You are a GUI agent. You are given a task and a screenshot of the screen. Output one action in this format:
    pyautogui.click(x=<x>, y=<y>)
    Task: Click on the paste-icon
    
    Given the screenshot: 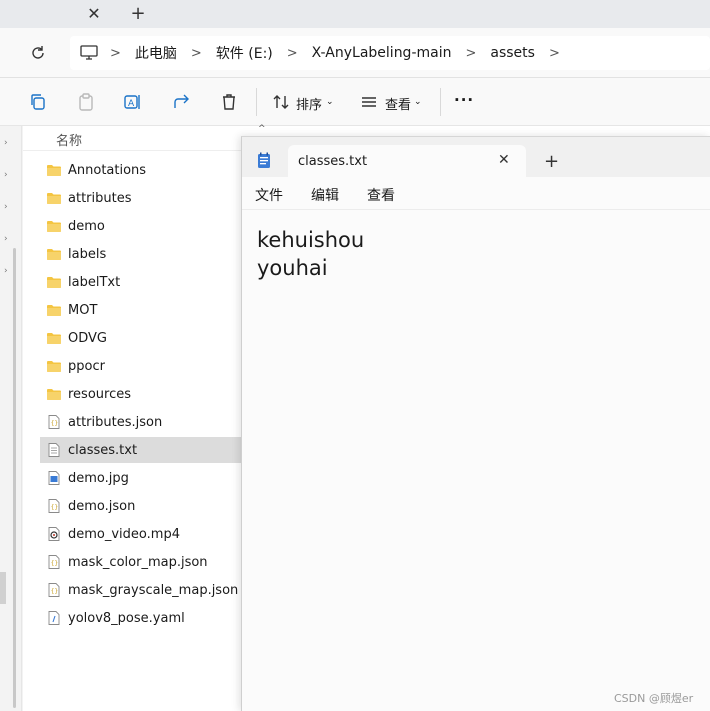 What is the action you would take?
    pyautogui.click(x=86, y=102)
    